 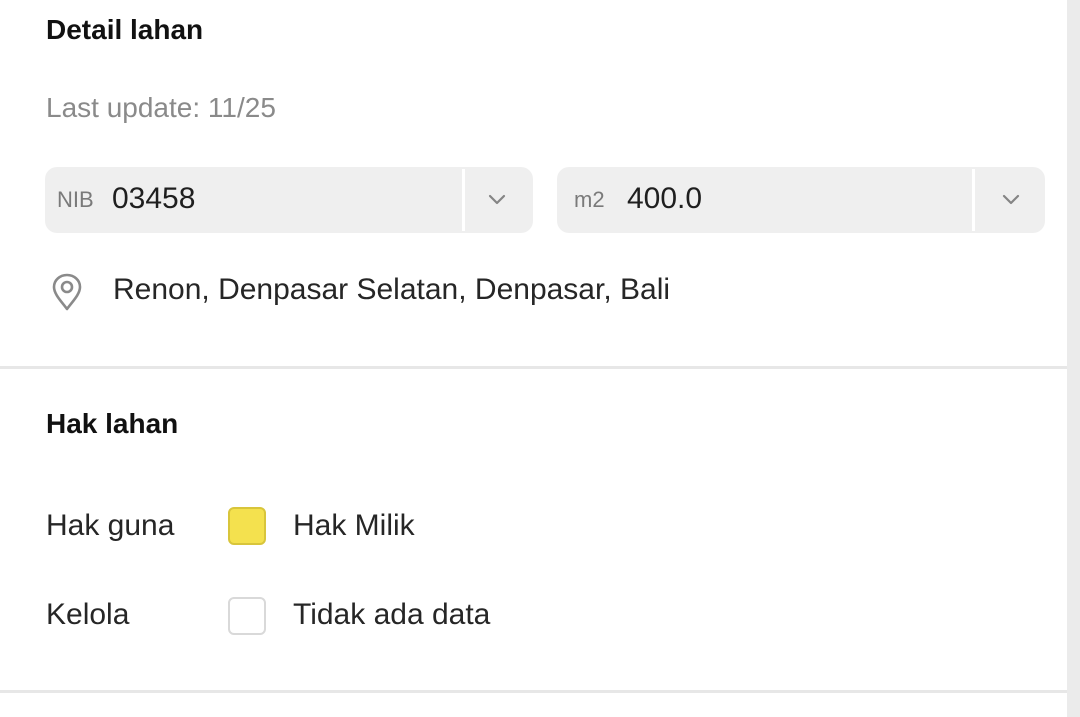 I want to click on nib-prefix: NIB, so click(x=75, y=199).